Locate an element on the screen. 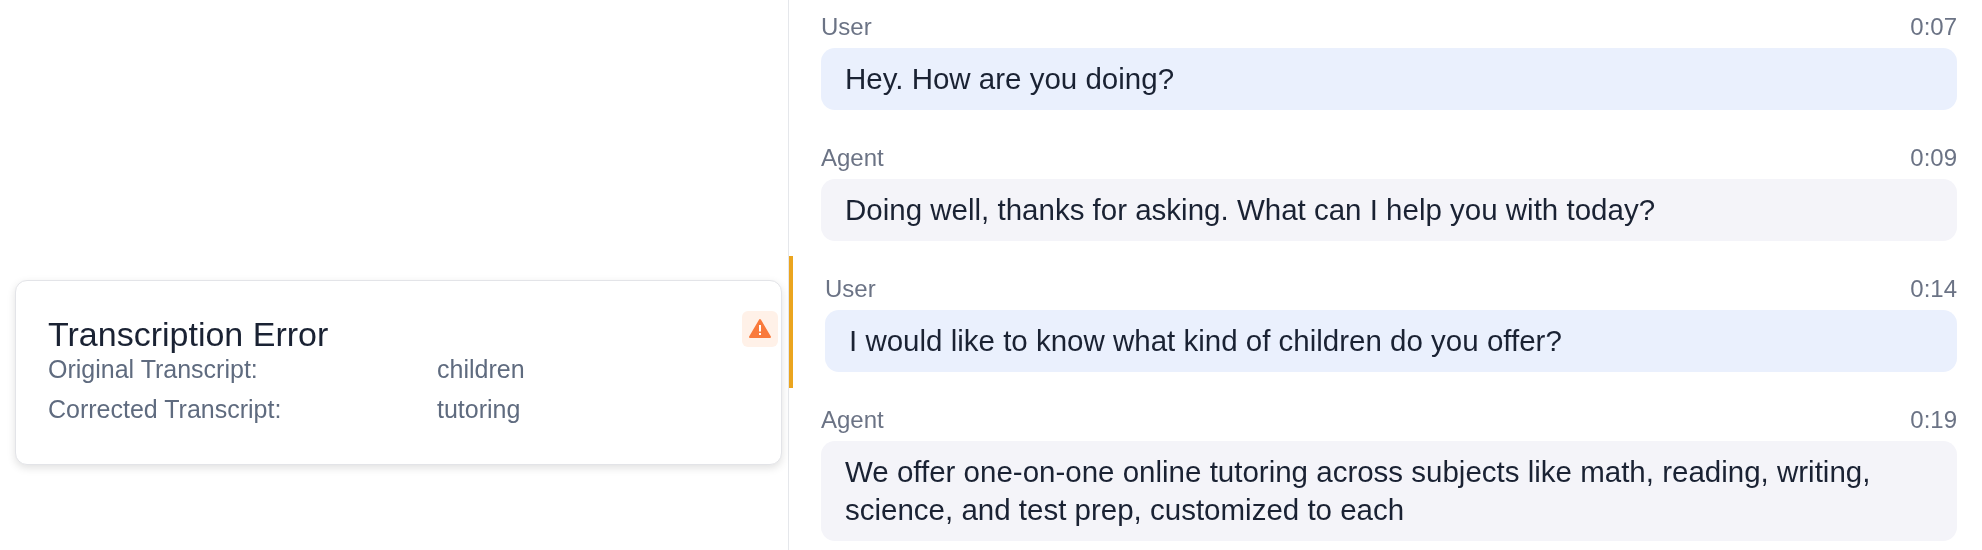 This screenshot has height=550, width=1982. card-title: Transcription Error is located at coordinates (188, 334).